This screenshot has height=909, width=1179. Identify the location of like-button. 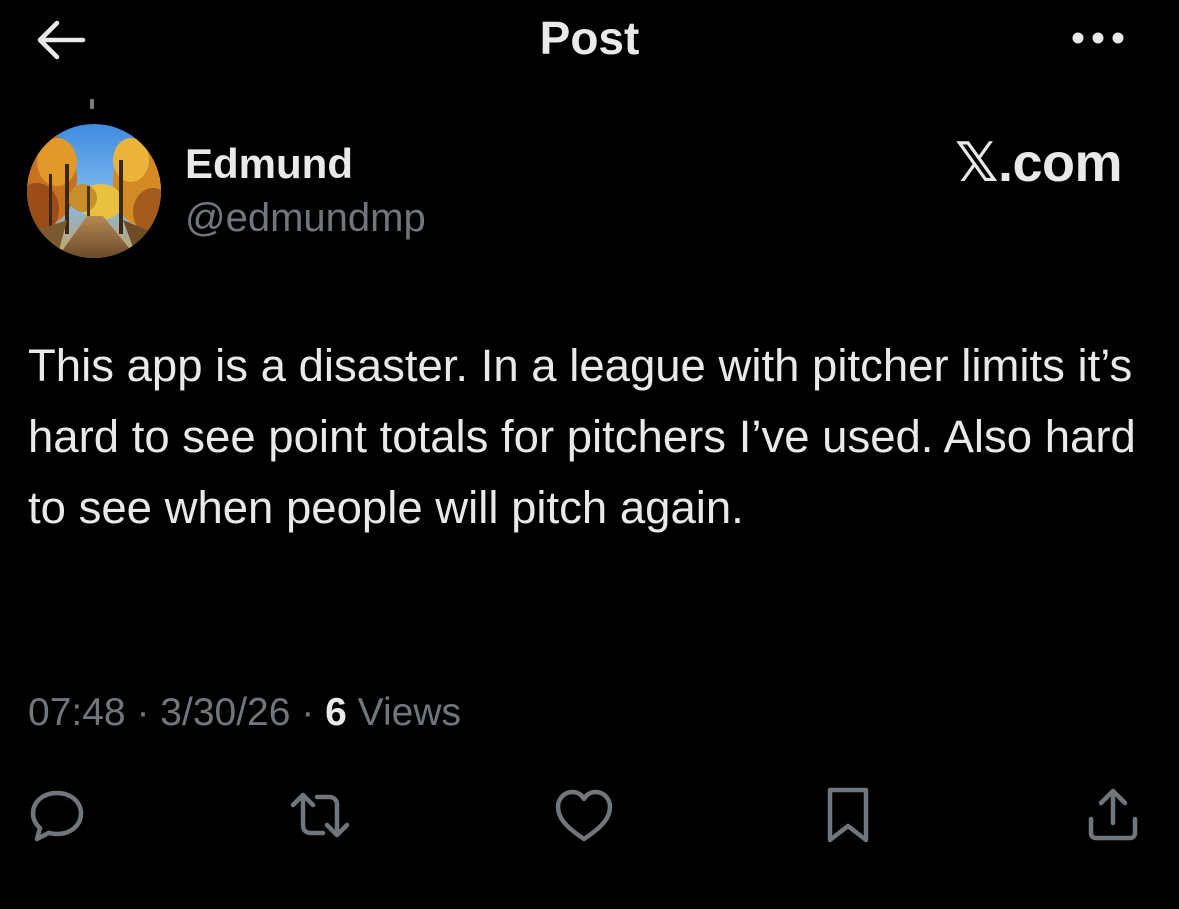
(584, 815).